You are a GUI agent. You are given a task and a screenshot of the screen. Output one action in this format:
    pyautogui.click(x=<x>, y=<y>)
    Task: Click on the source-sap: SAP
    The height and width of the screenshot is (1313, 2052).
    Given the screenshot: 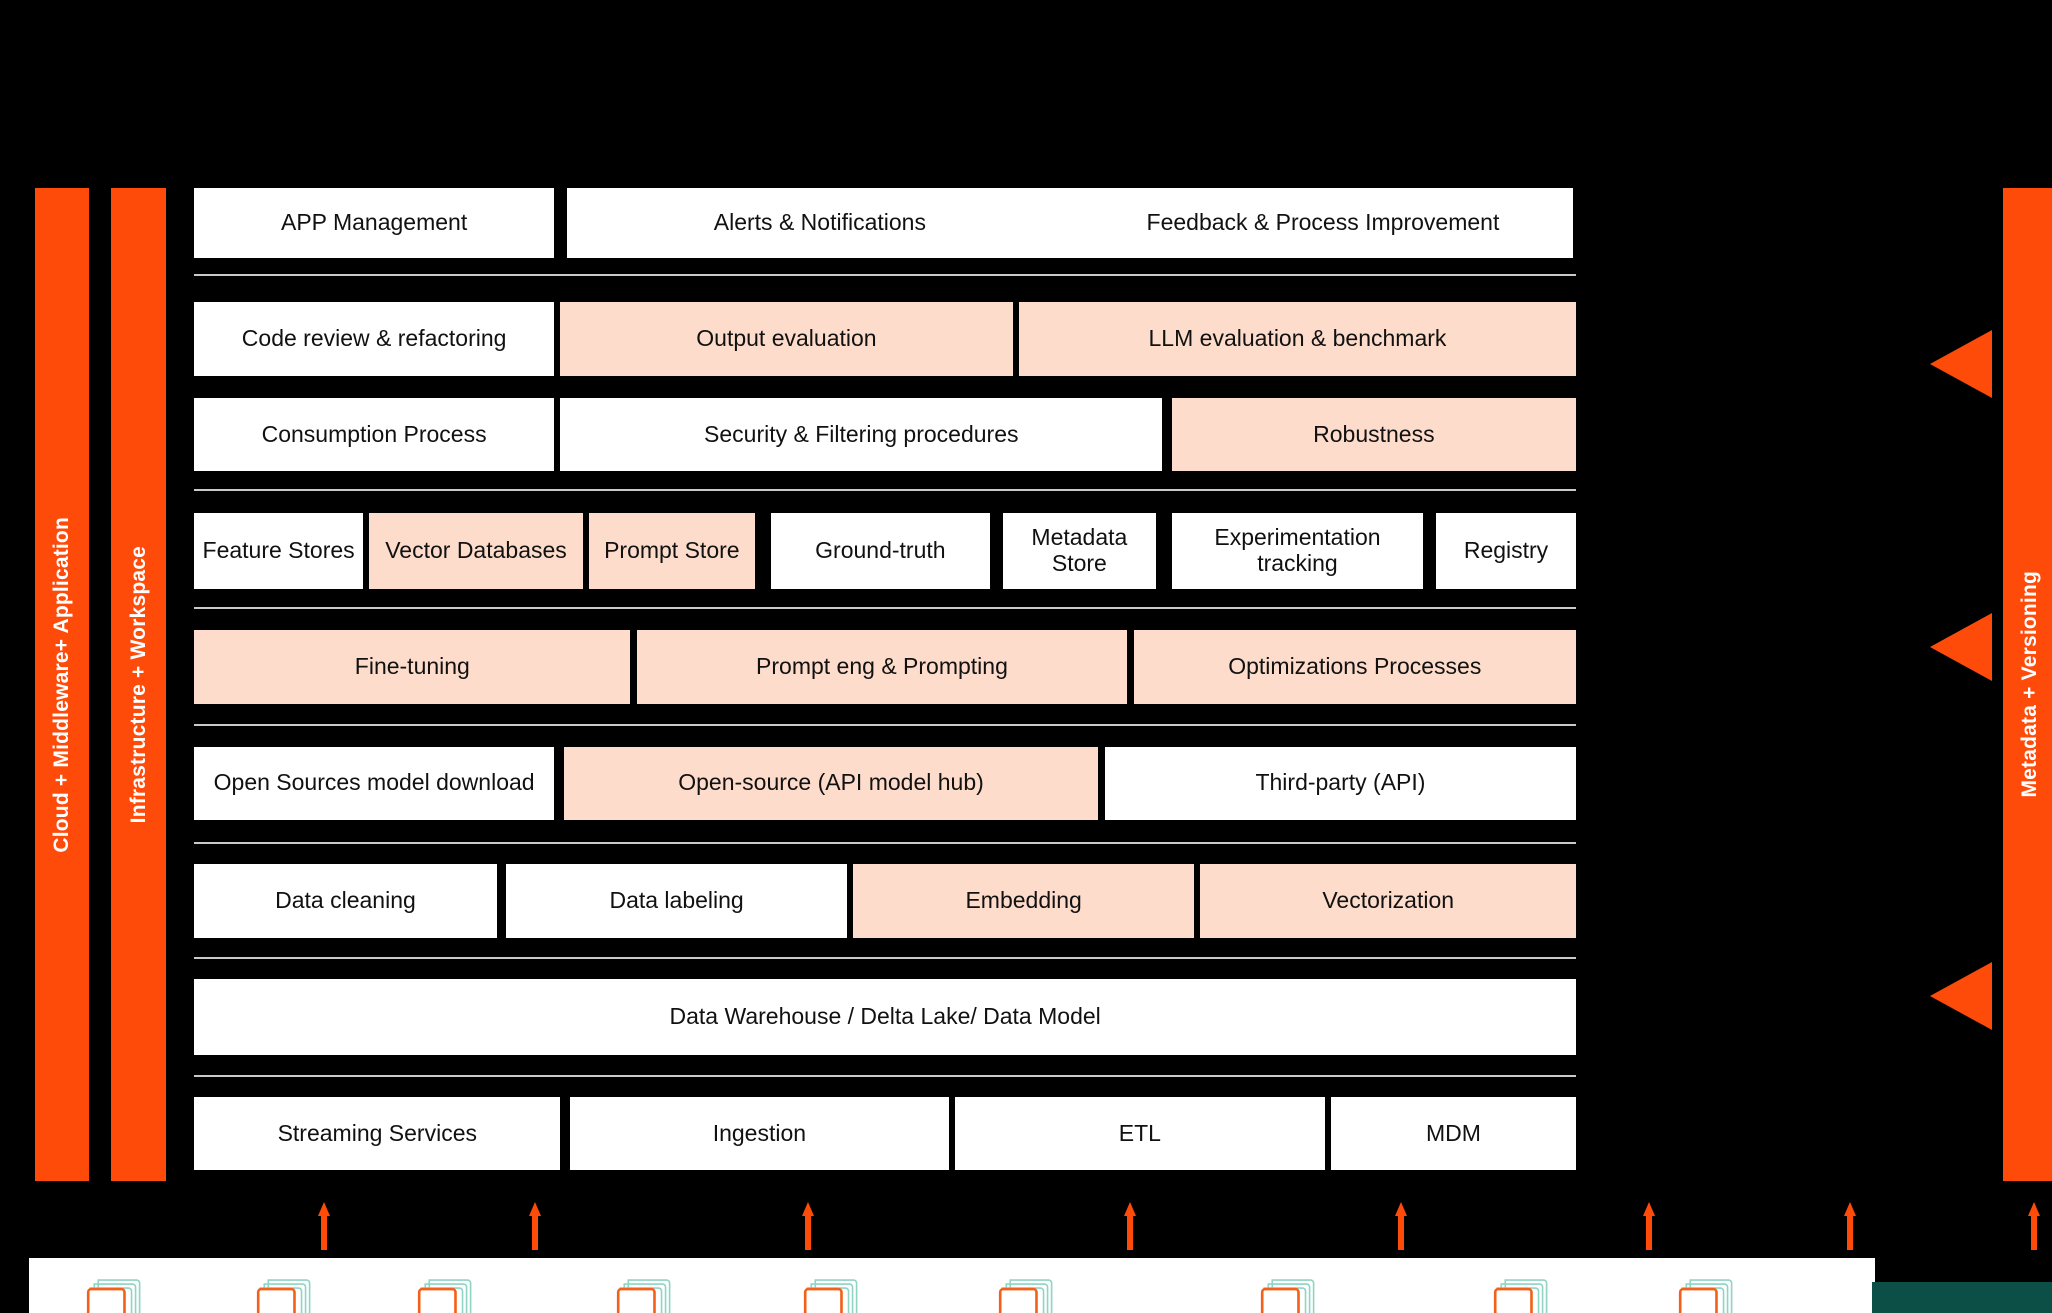 What is the action you would take?
    pyautogui.click(x=283, y=1293)
    